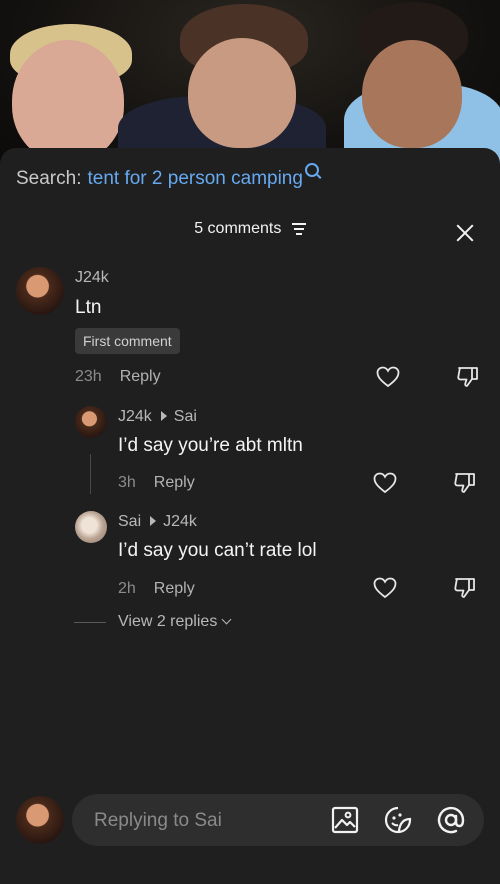 This screenshot has width=500, height=884. What do you see at coordinates (118, 377) in the screenshot?
I see `comment-meta: 23h Reply` at bounding box center [118, 377].